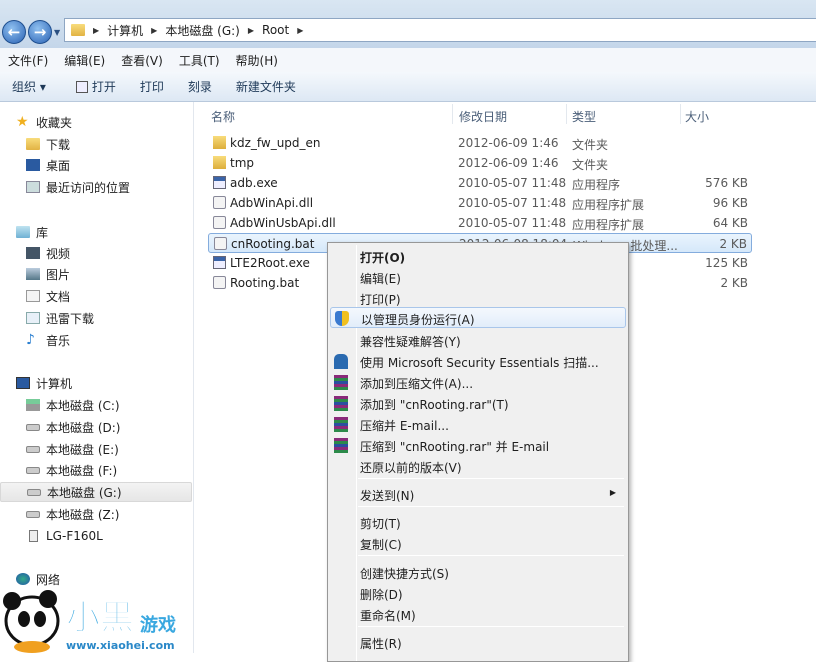 The width and height of the screenshot is (816, 662). What do you see at coordinates (202, 30) in the screenshot?
I see `breadcrumb-drive: 本地磁盘 (G:)` at bounding box center [202, 30].